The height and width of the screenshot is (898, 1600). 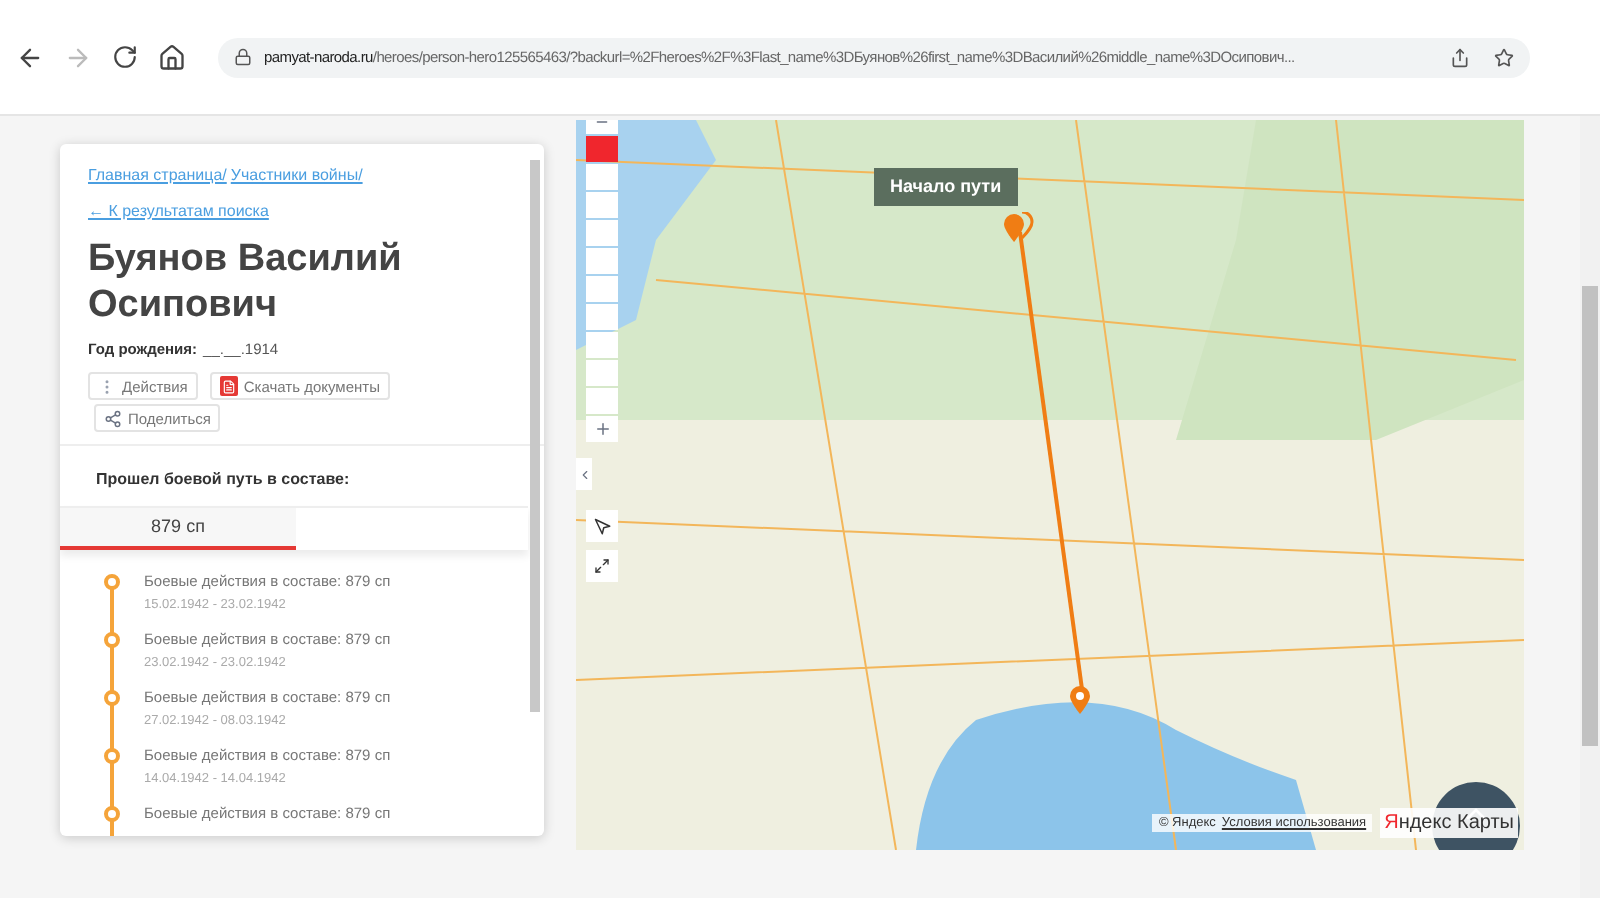 I want to click on start-label: Начало пути, so click(x=946, y=187).